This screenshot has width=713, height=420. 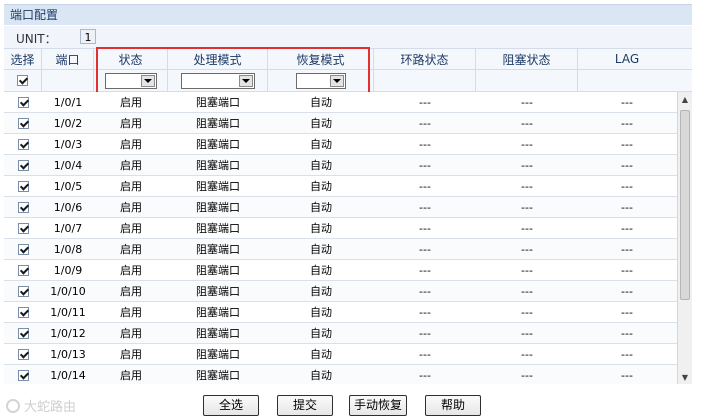 I want to click on select-all-button: 全选, so click(x=231, y=405).